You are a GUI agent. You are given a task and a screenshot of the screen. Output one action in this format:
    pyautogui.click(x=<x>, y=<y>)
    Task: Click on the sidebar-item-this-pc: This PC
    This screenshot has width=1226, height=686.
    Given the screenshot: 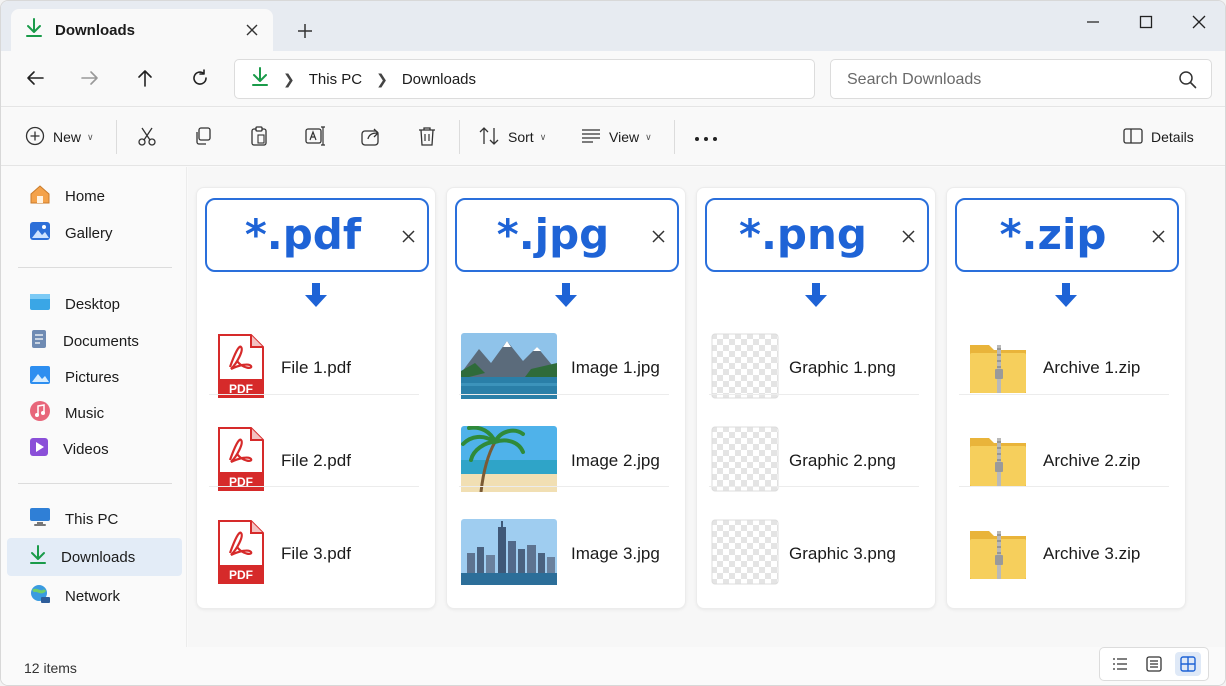 What is the action you would take?
    pyautogui.click(x=94, y=519)
    